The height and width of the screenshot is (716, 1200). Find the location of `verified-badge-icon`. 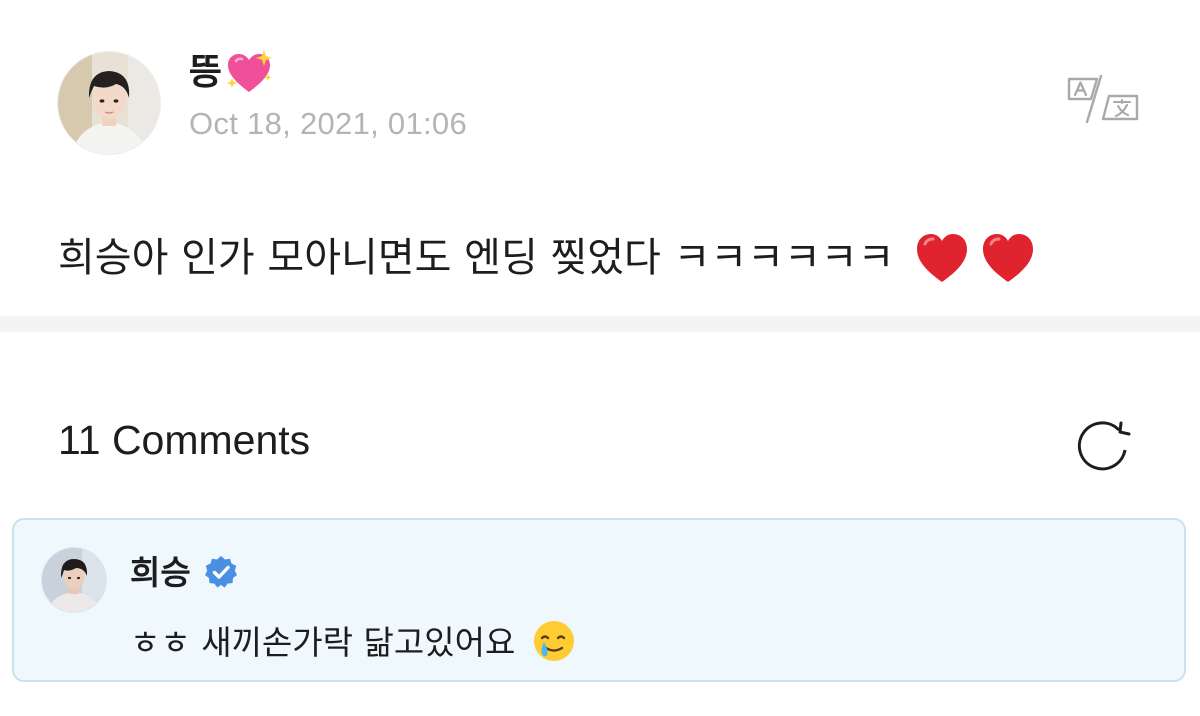

verified-badge-icon is located at coordinates (220, 572).